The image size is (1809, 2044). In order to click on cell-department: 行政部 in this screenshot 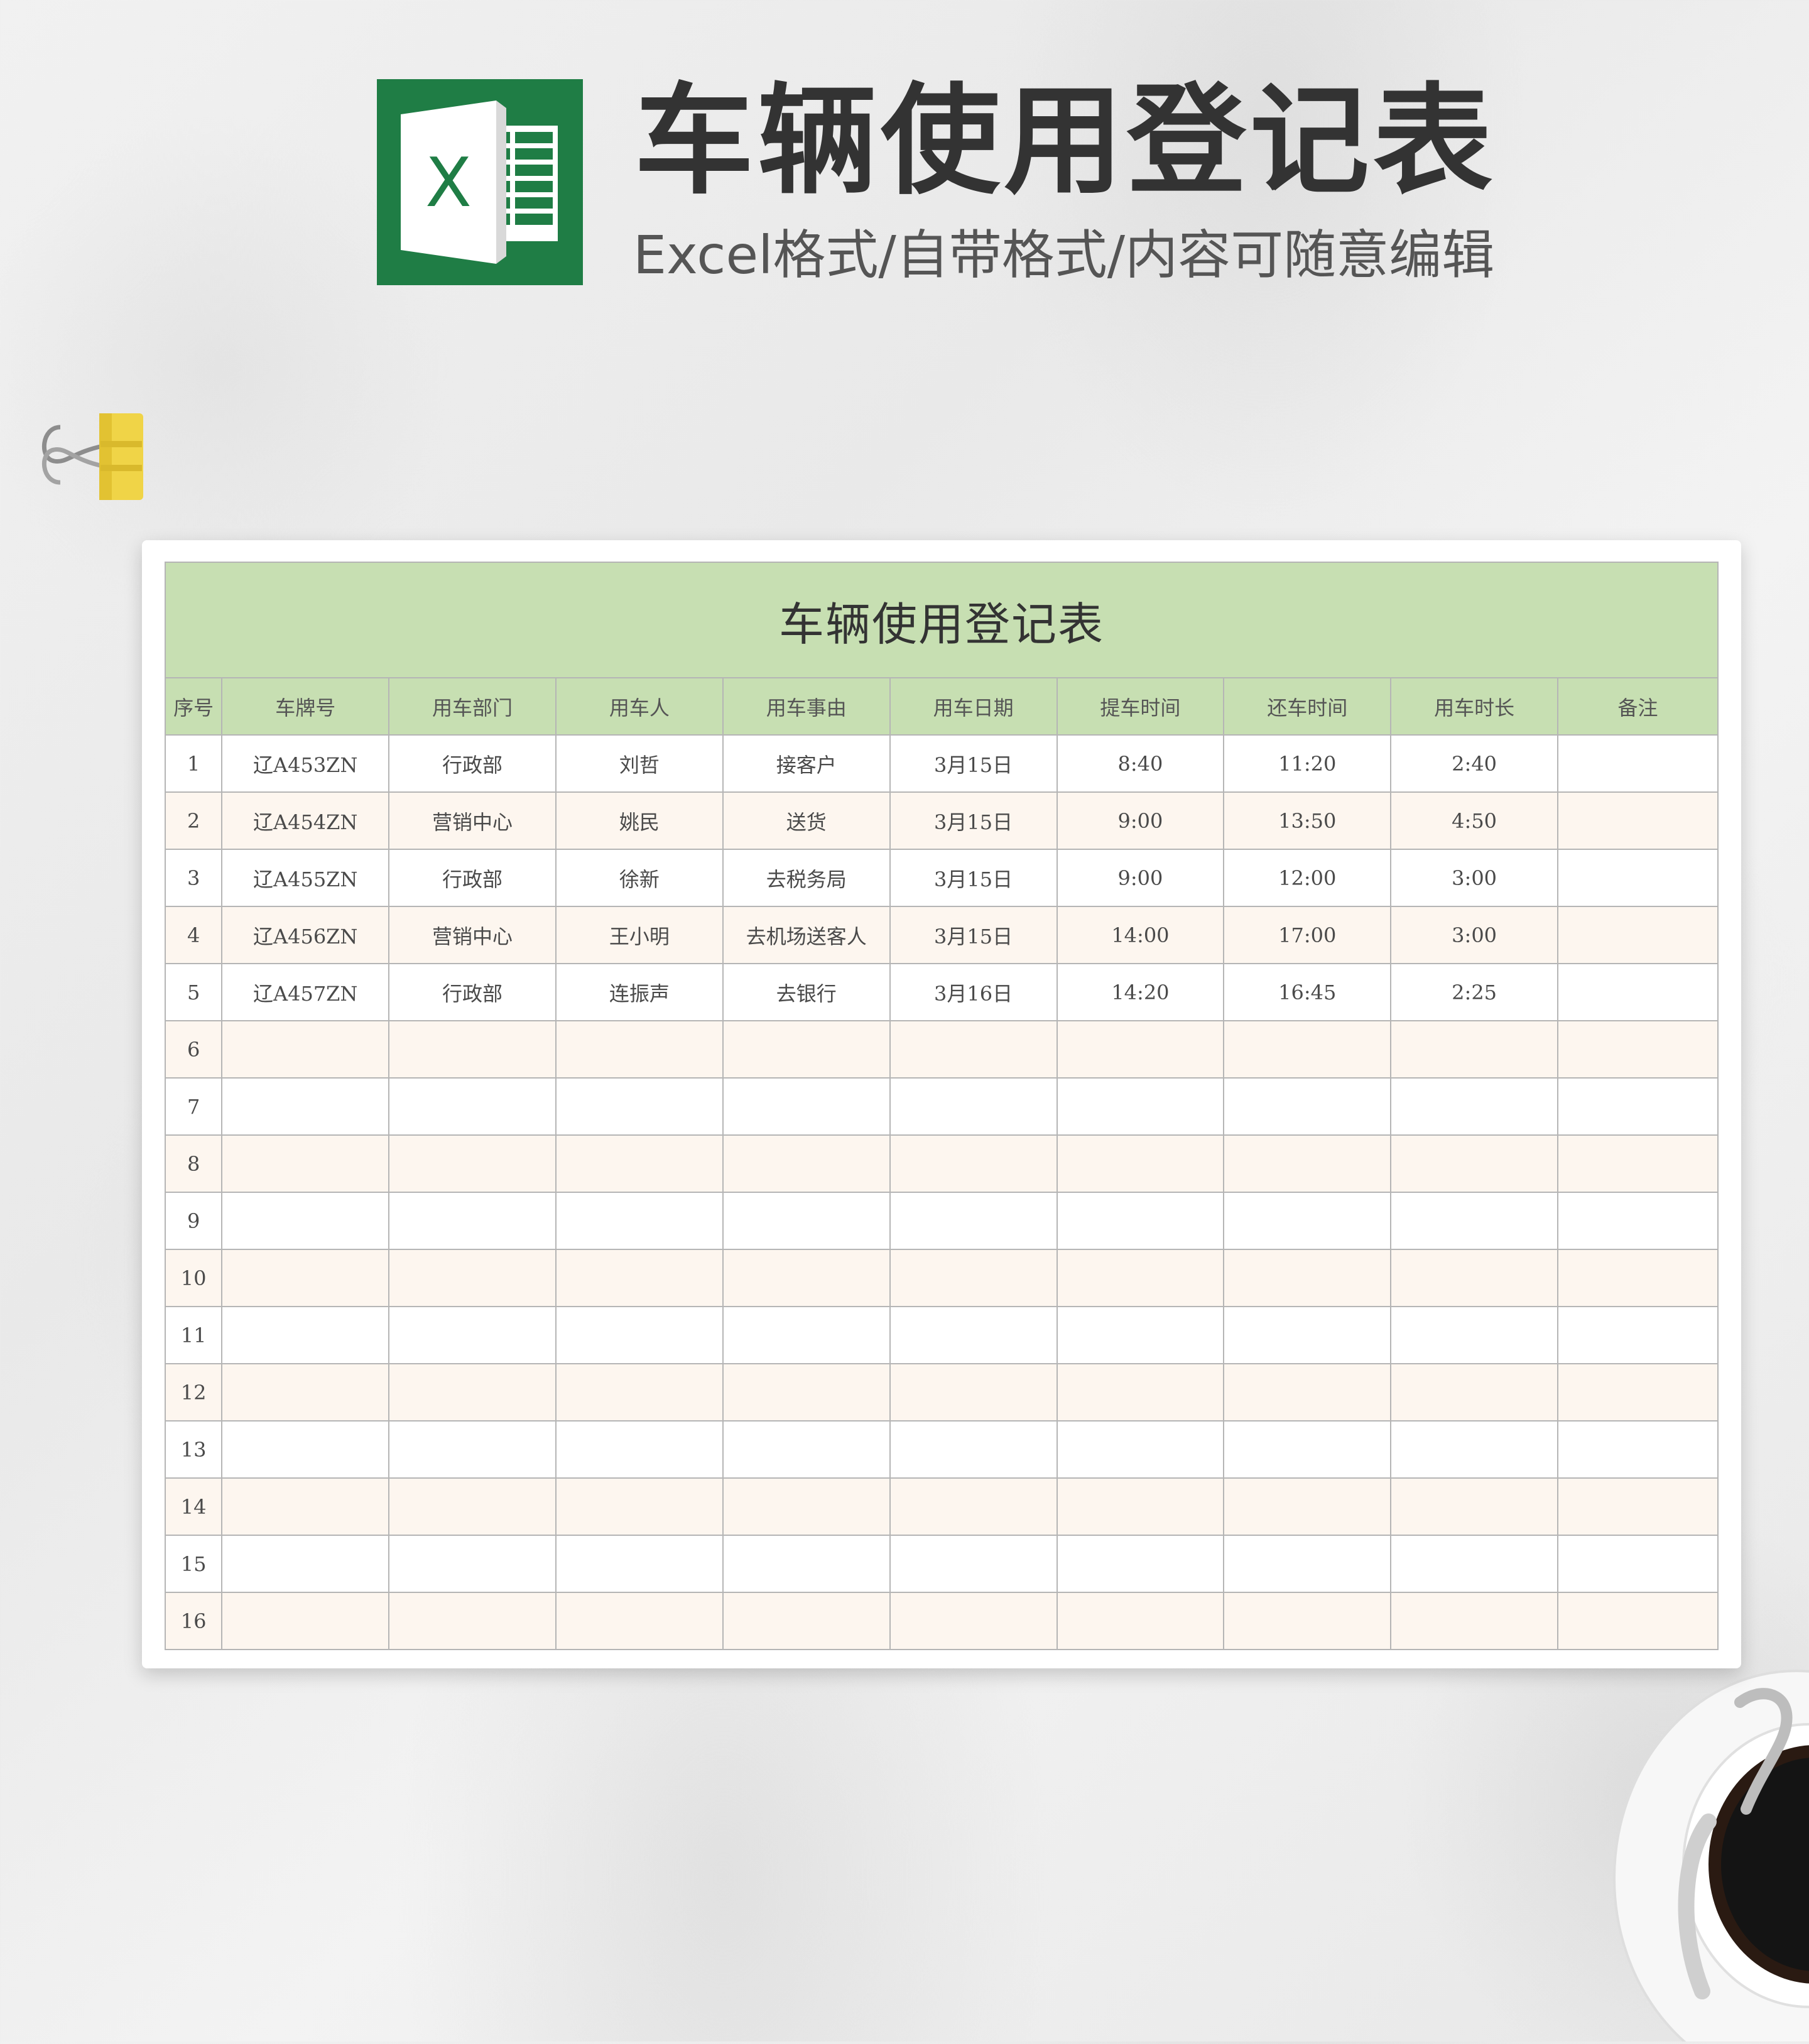, I will do `click(473, 992)`.